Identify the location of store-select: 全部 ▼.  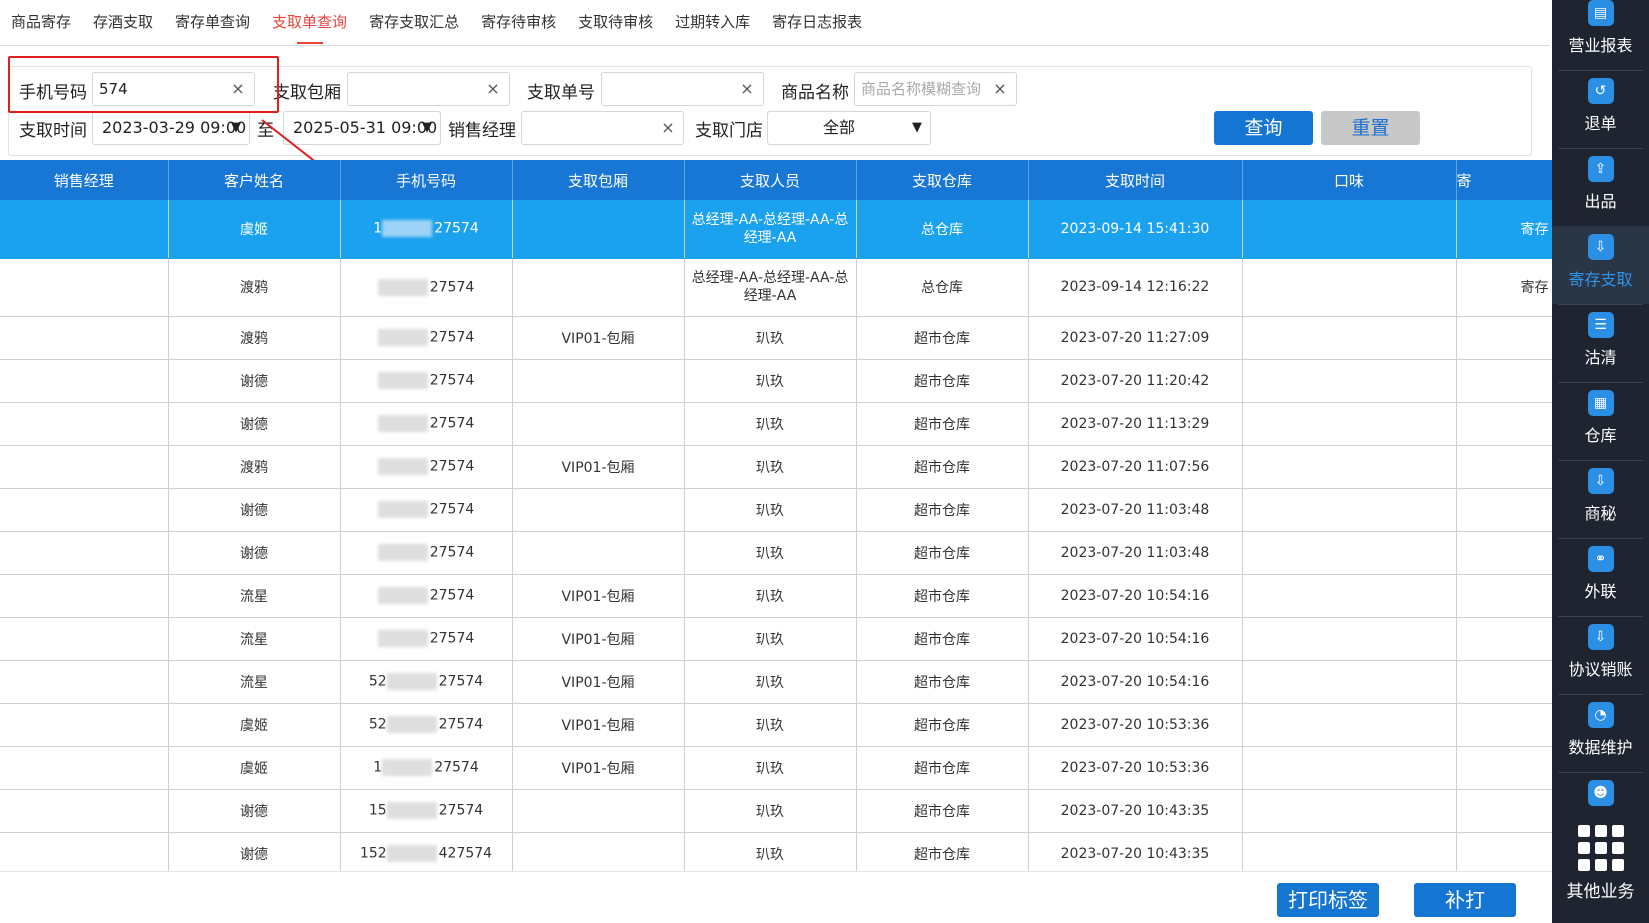
(849, 128).